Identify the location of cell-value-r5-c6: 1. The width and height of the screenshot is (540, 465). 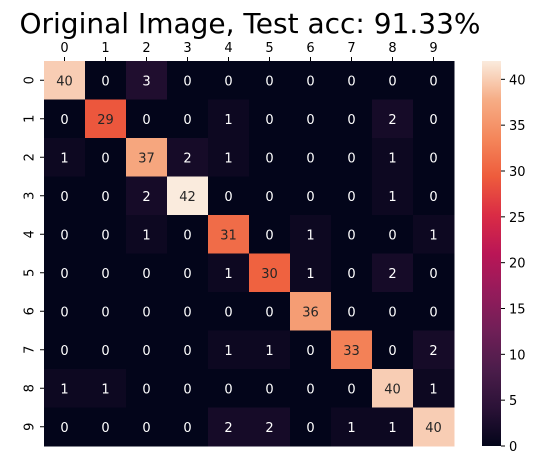
(310, 274).